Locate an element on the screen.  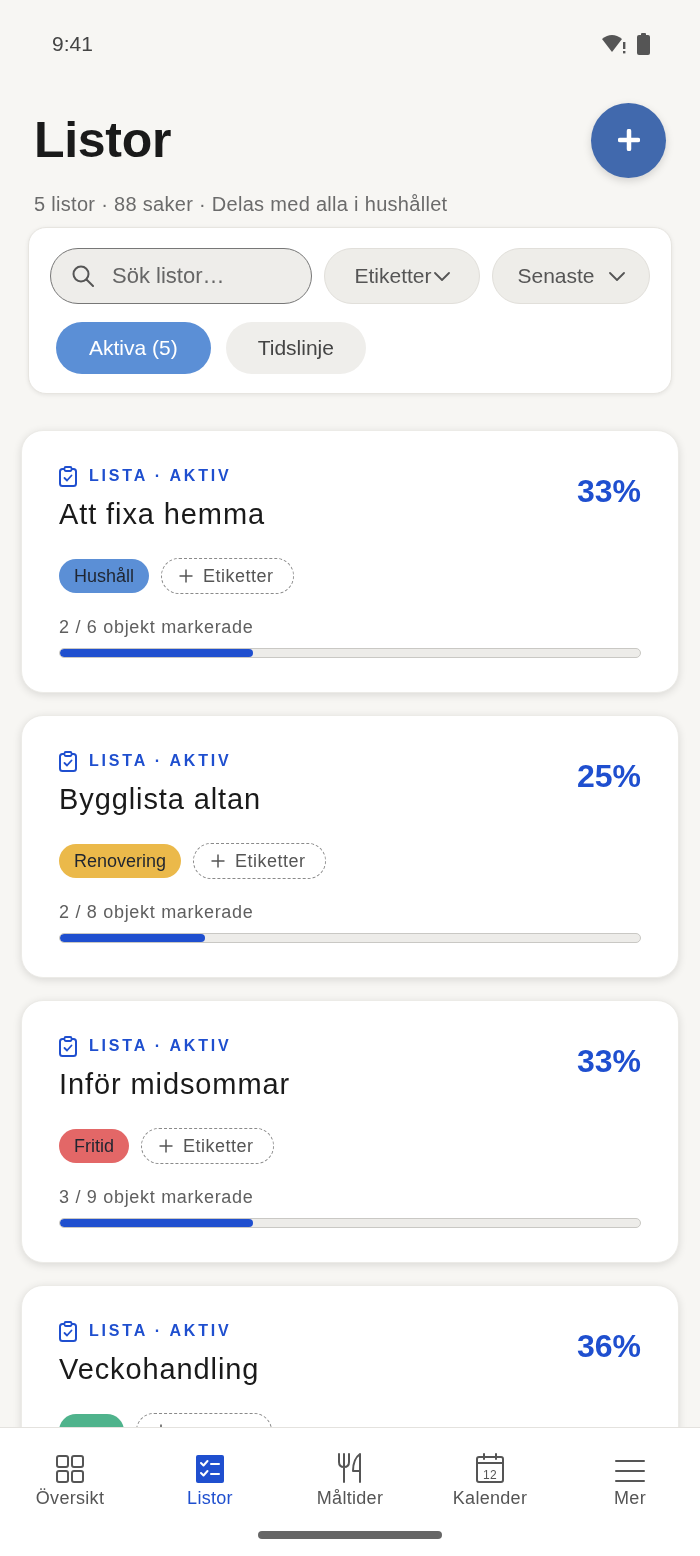
list-title: Inför midsommar is located at coordinates (175, 1084).